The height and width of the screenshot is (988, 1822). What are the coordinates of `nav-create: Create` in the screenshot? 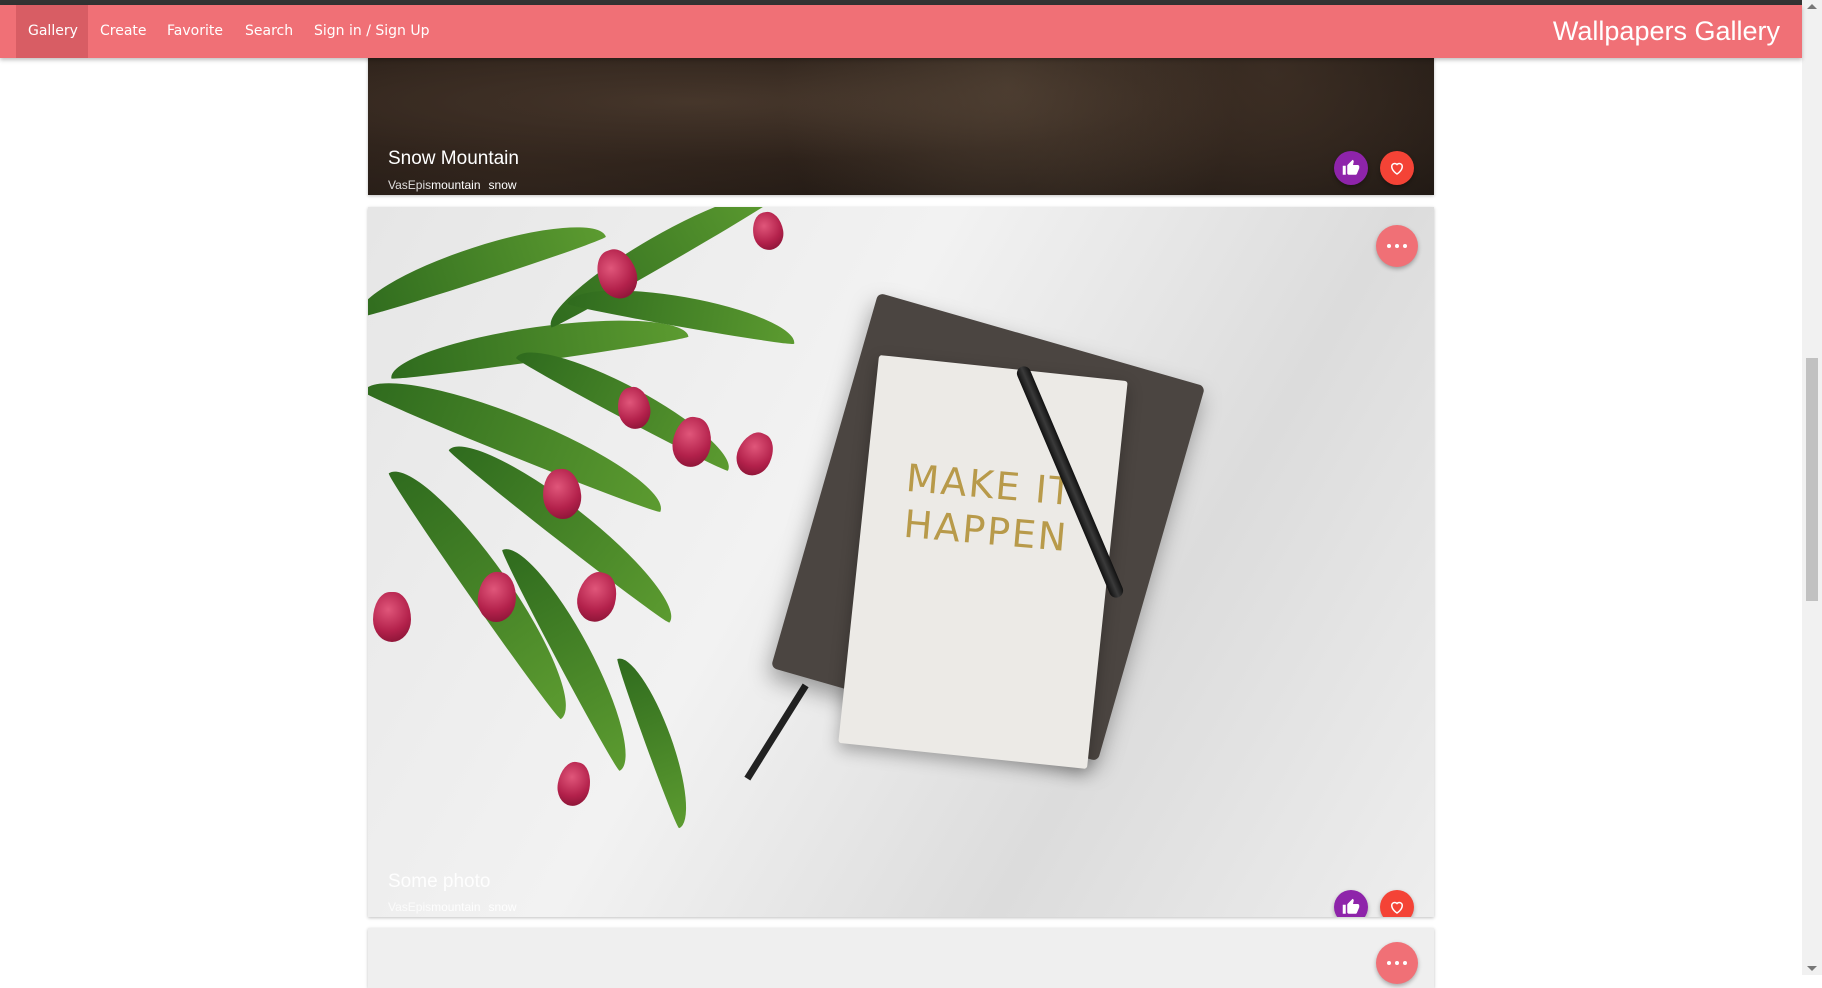 It's located at (123, 31).